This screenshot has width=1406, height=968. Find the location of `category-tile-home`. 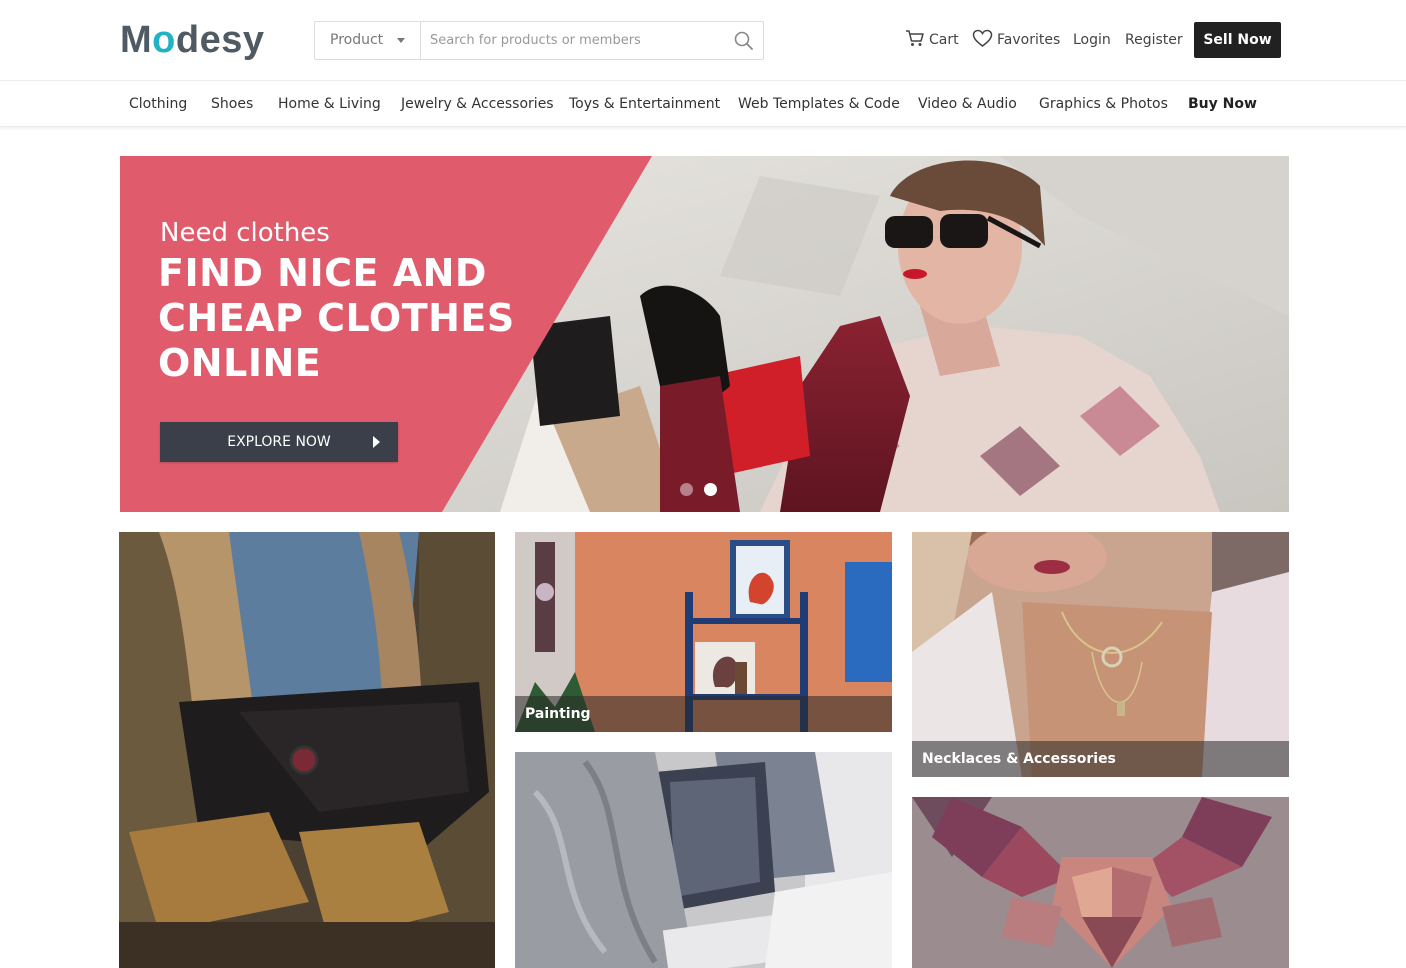

category-tile-home is located at coordinates (703, 860).